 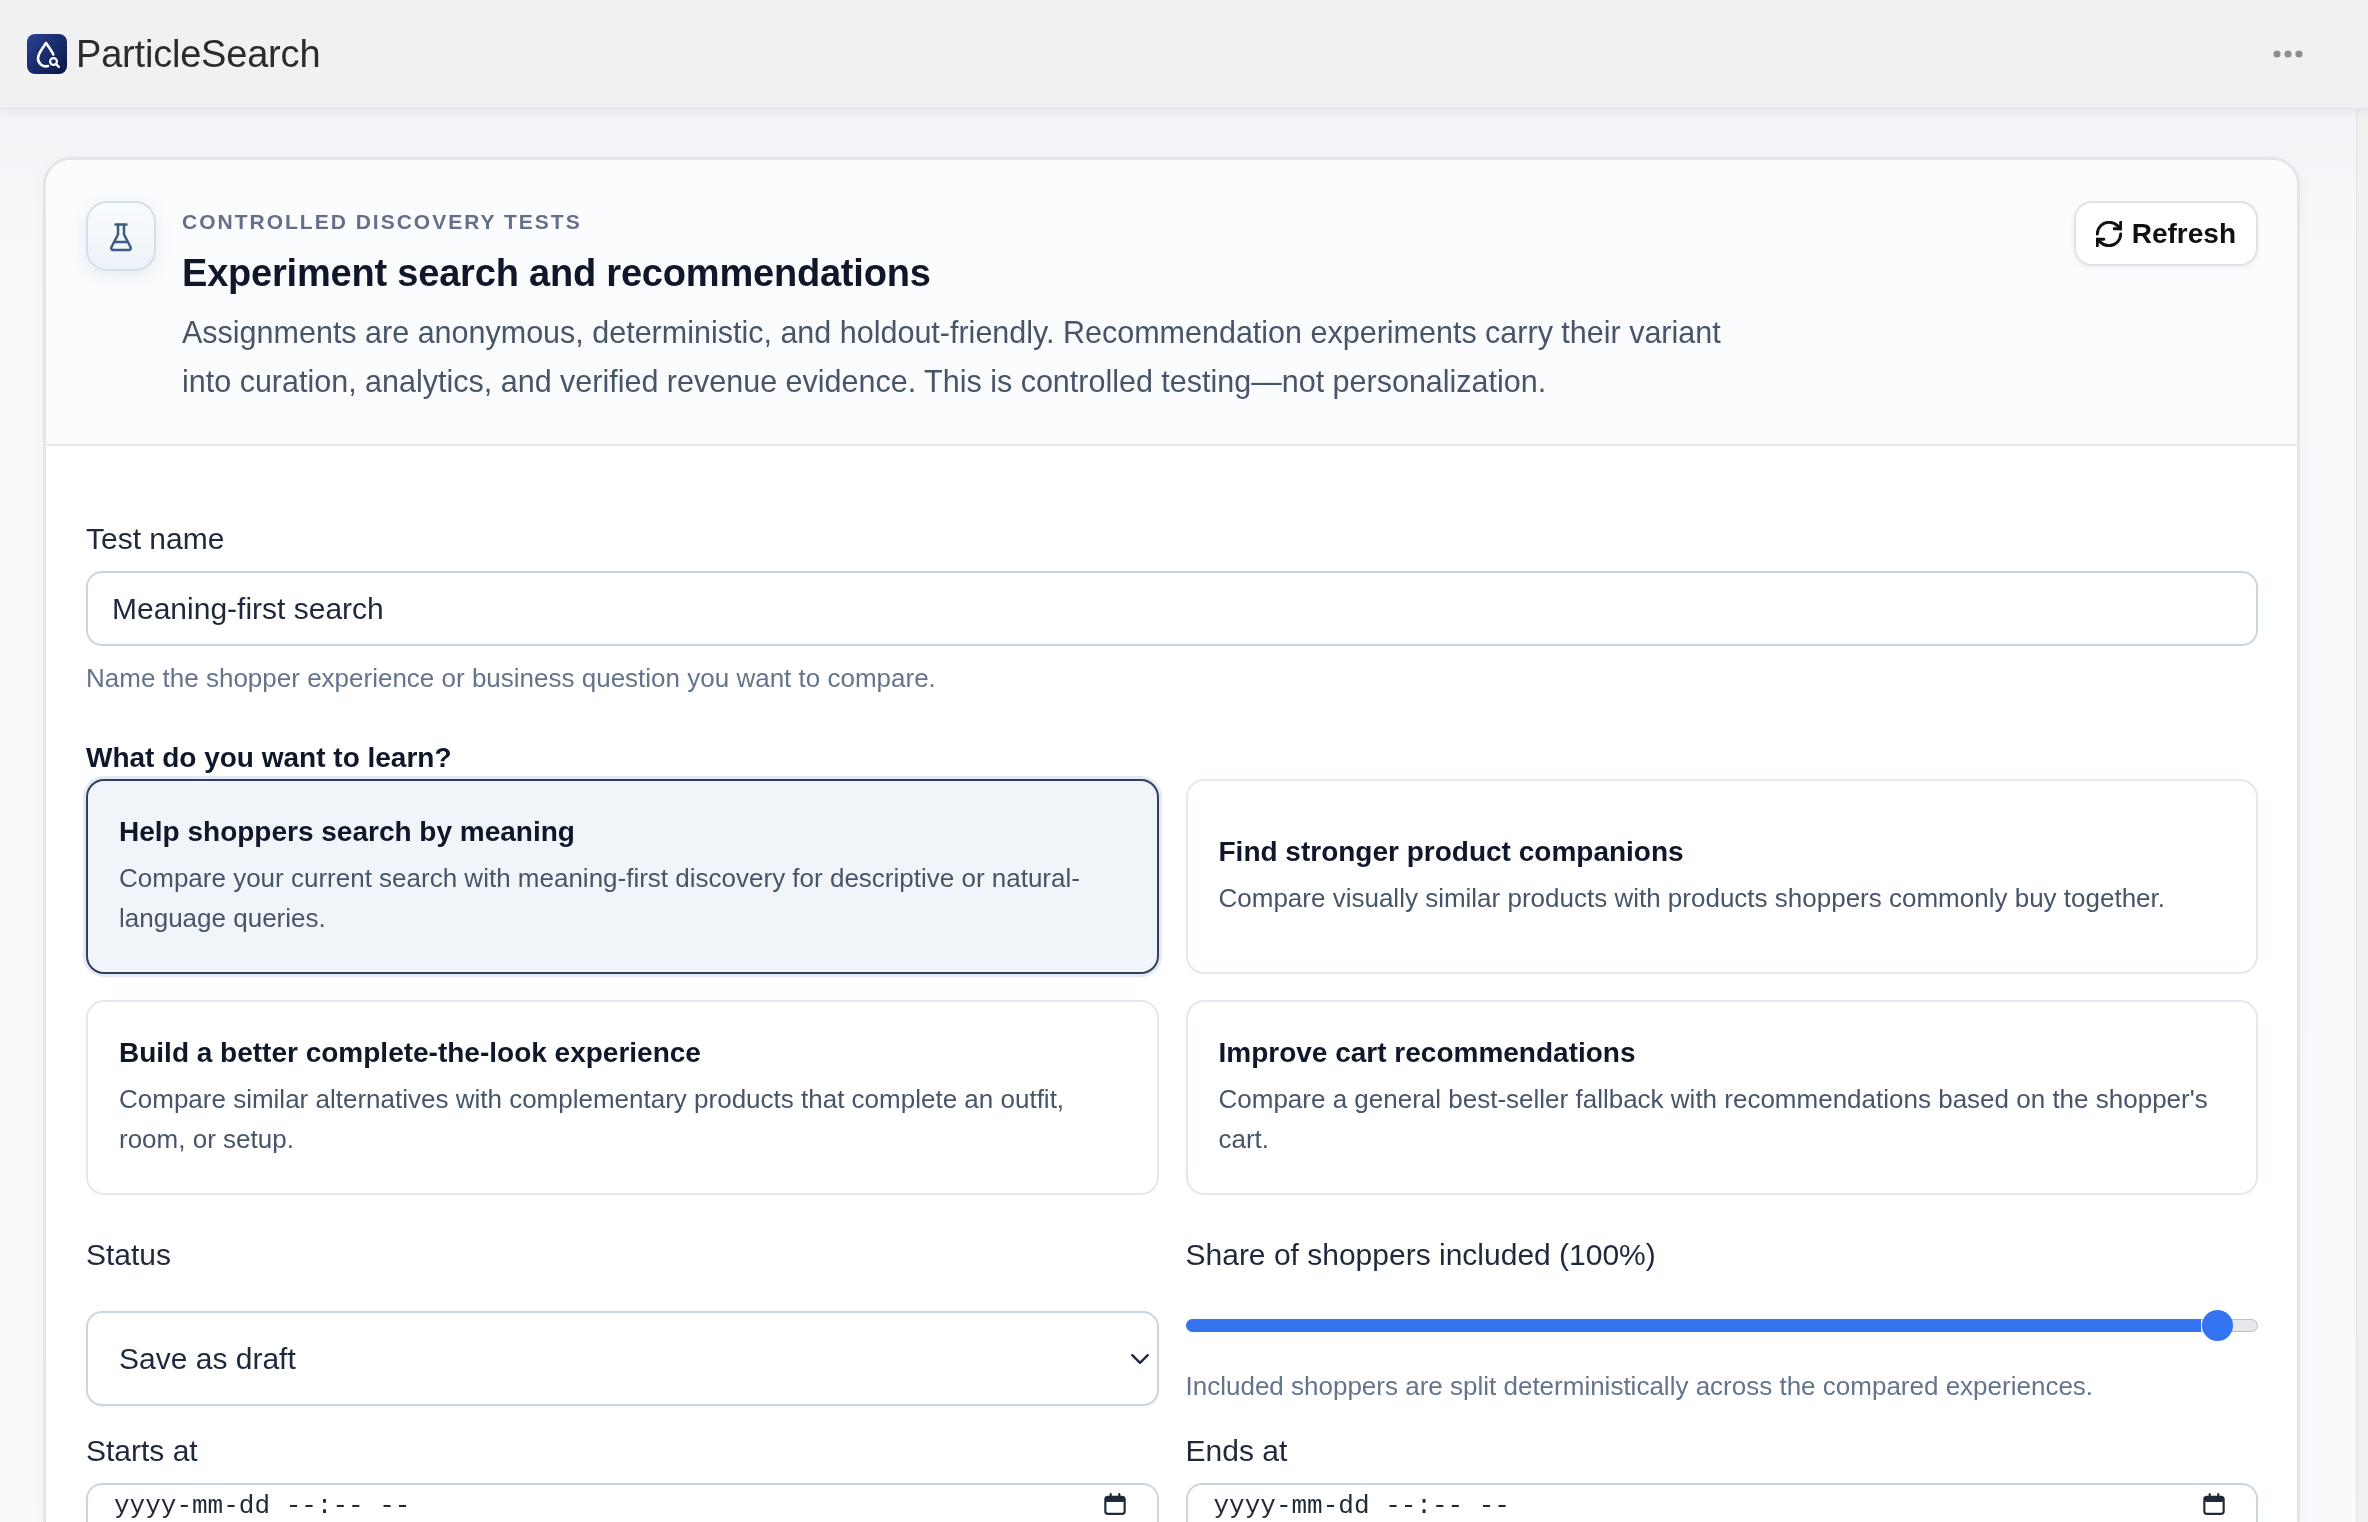 I want to click on option-description: Compare your current search with meaning-first discovery for descriptive or natural-language queries., so click(x=600, y=898).